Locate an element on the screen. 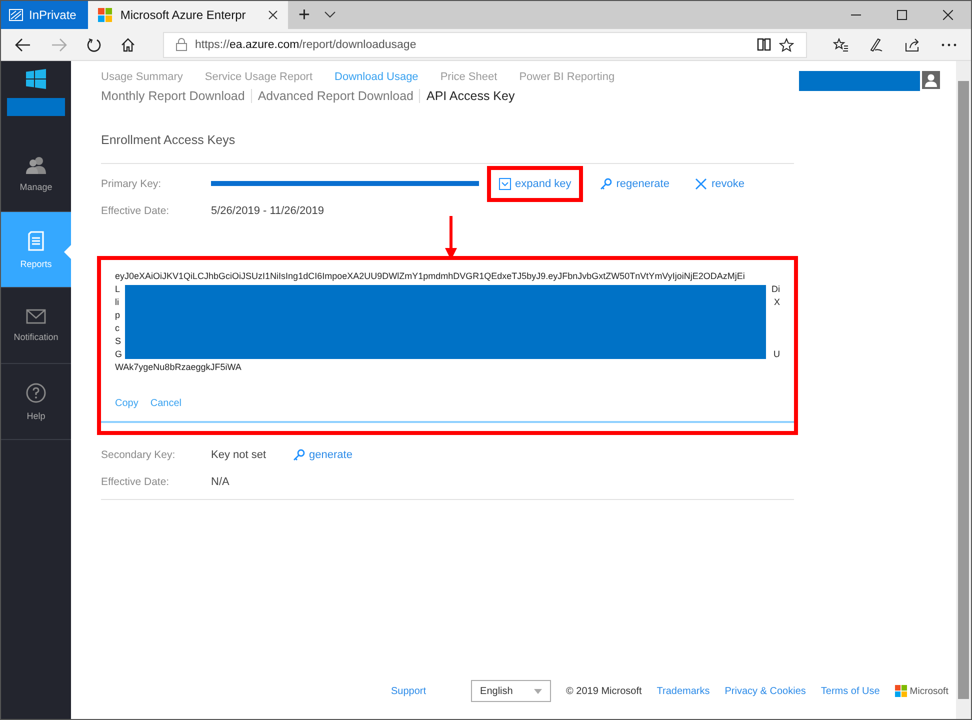 This screenshot has height=720, width=972. document-icon is located at coordinates (36, 240).